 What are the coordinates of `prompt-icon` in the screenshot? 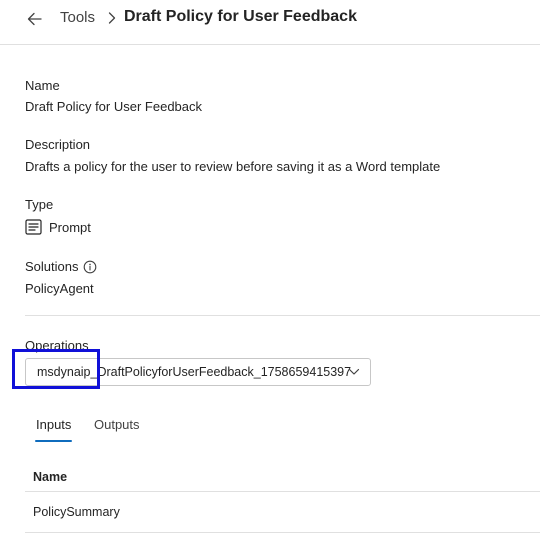 It's located at (33, 227).